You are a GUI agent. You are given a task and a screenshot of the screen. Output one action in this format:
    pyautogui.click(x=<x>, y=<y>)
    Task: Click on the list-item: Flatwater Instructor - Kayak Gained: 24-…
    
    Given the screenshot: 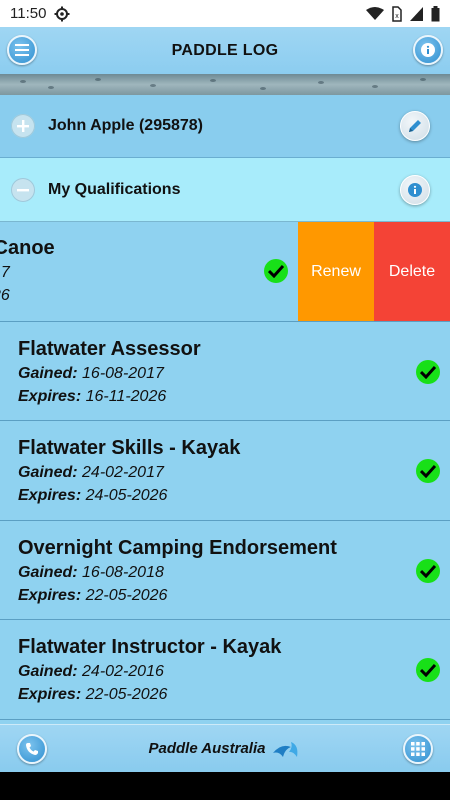 What is the action you would take?
    pyautogui.click(x=225, y=670)
    